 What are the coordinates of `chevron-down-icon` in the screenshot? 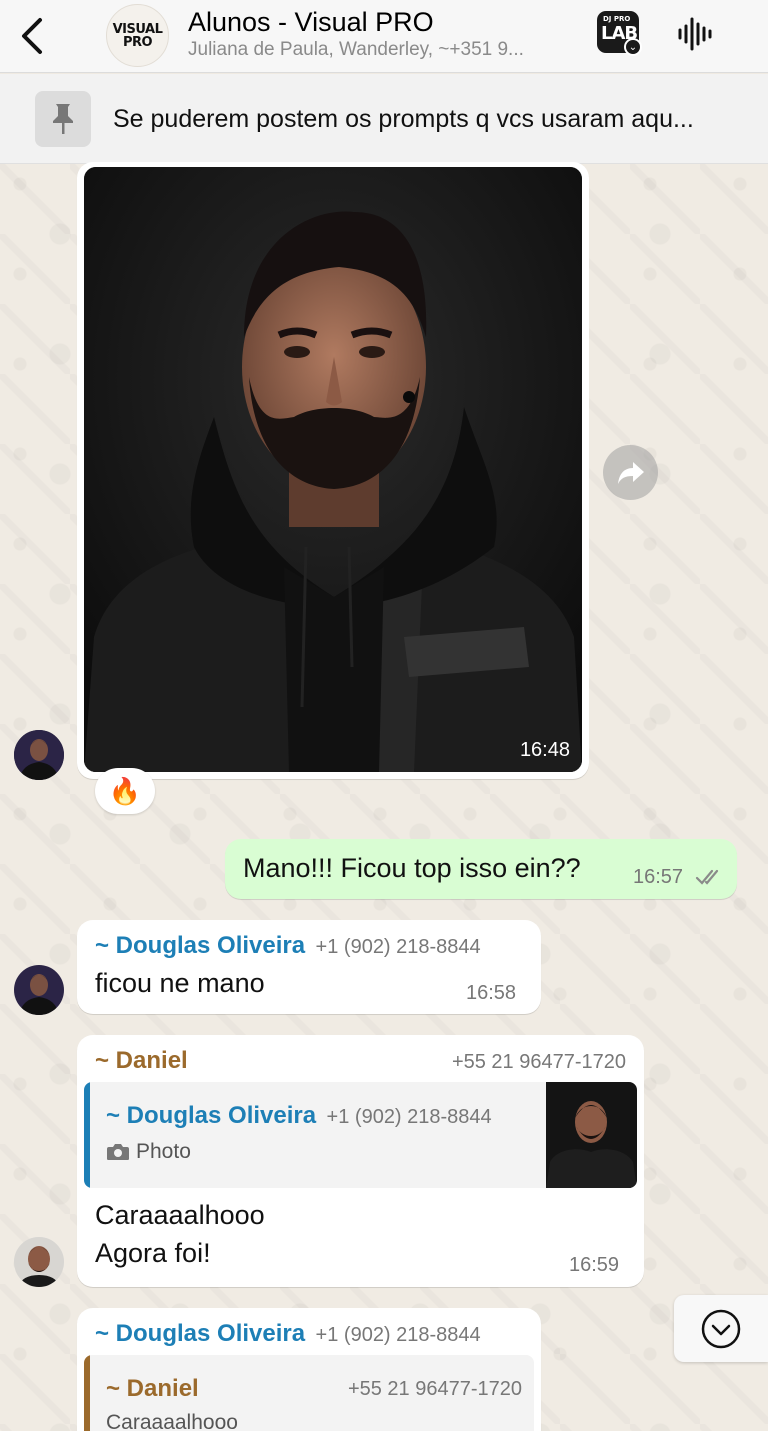 It's located at (721, 1328).